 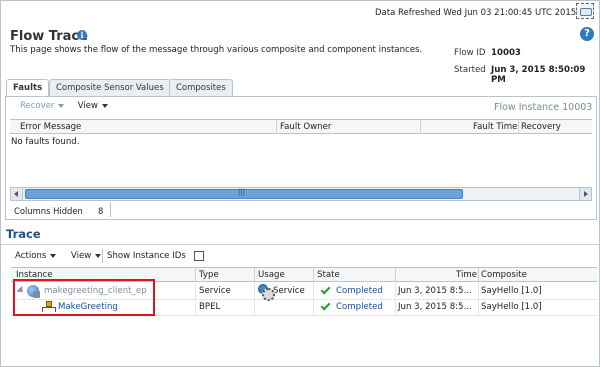 I want to click on actions-label: Actions, so click(x=31, y=256).